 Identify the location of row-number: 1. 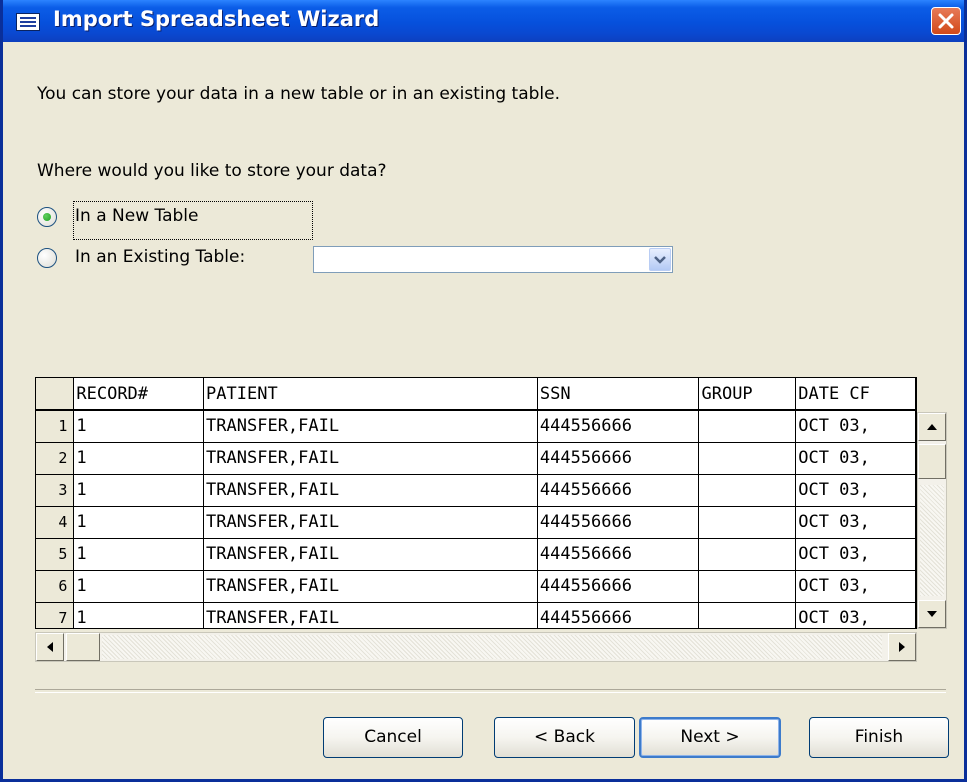
(55, 426).